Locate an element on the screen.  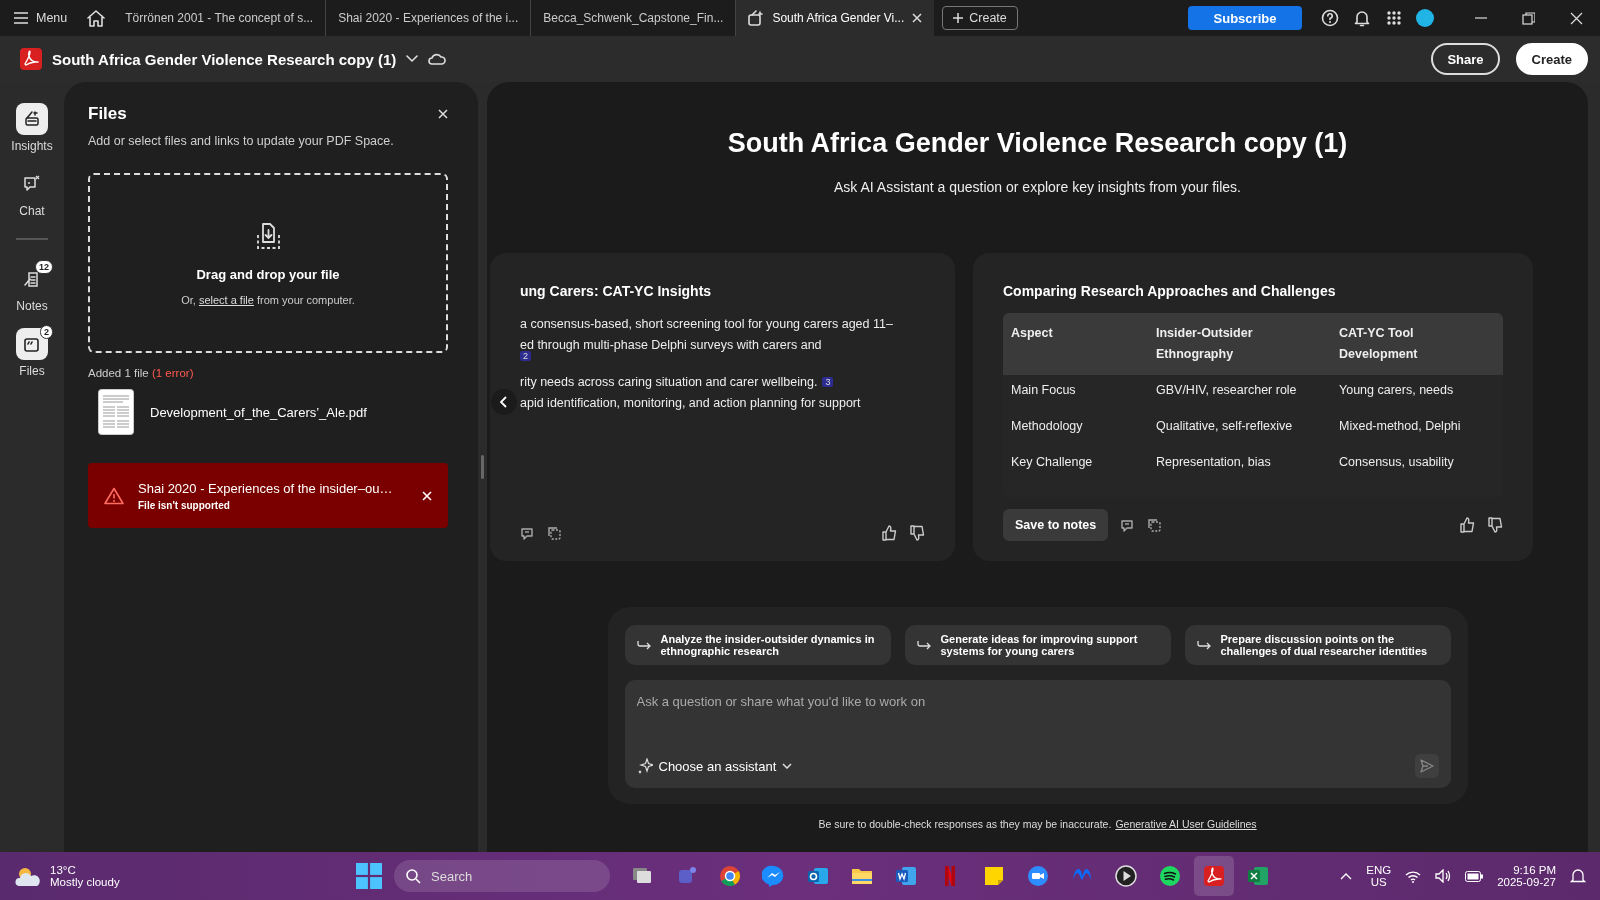
spotify-app-icon is located at coordinates (1170, 876).